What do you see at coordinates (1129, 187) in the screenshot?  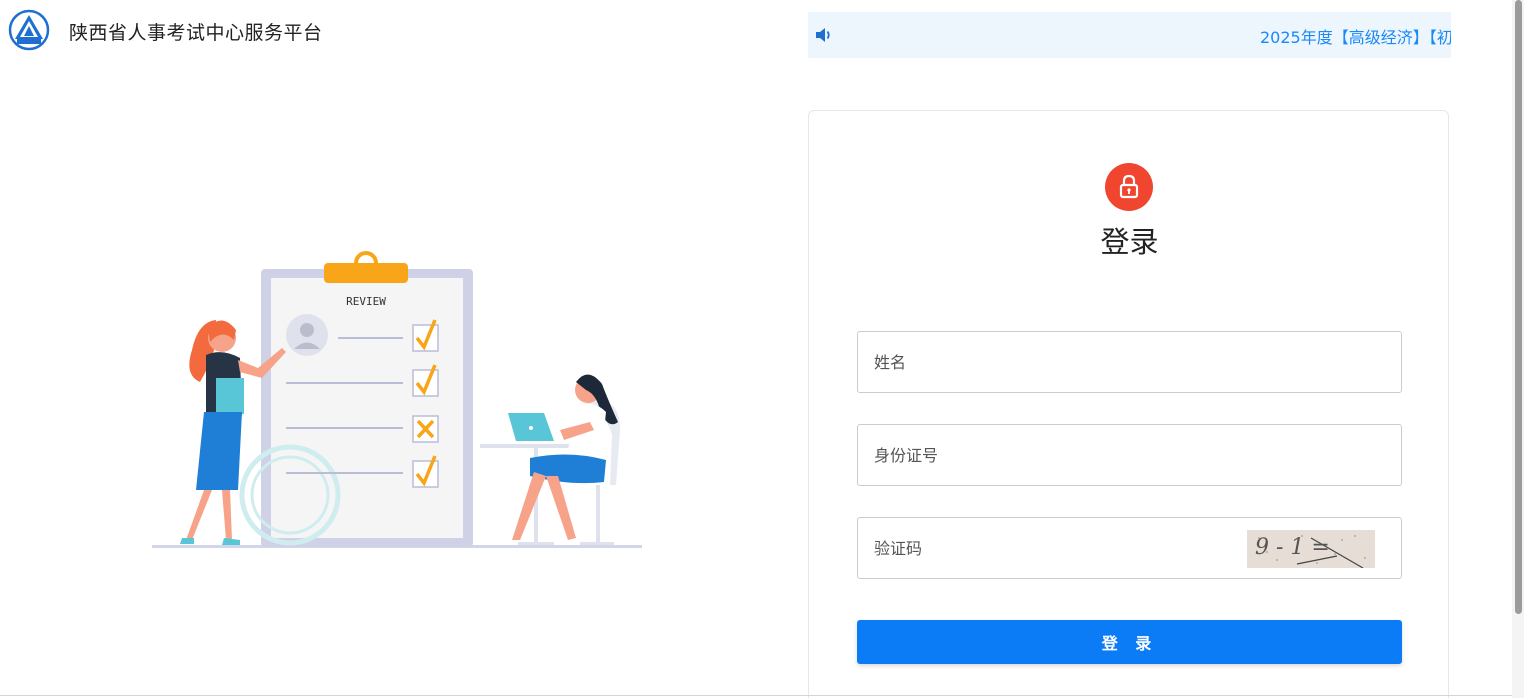 I see `lock-icon` at bounding box center [1129, 187].